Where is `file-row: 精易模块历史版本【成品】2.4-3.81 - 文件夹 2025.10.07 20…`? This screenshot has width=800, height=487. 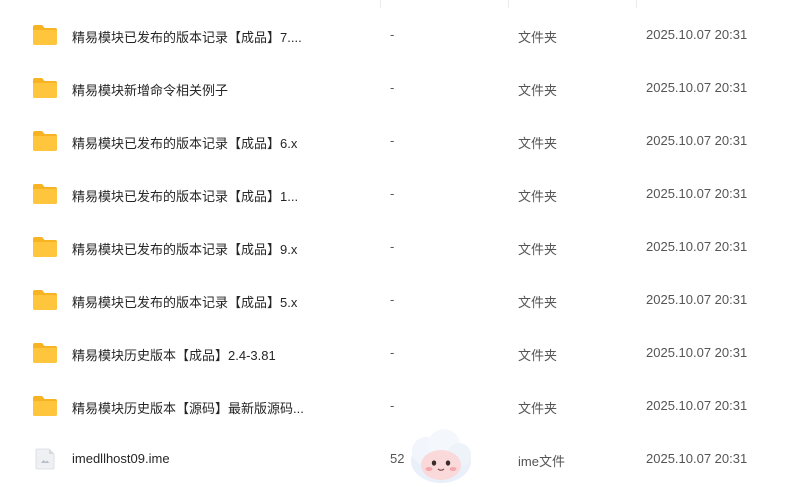
file-row: 精易模块历史版本【成品】2.4-3.81 - 文件夹 2025.10.07 20… is located at coordinates (400, 354).